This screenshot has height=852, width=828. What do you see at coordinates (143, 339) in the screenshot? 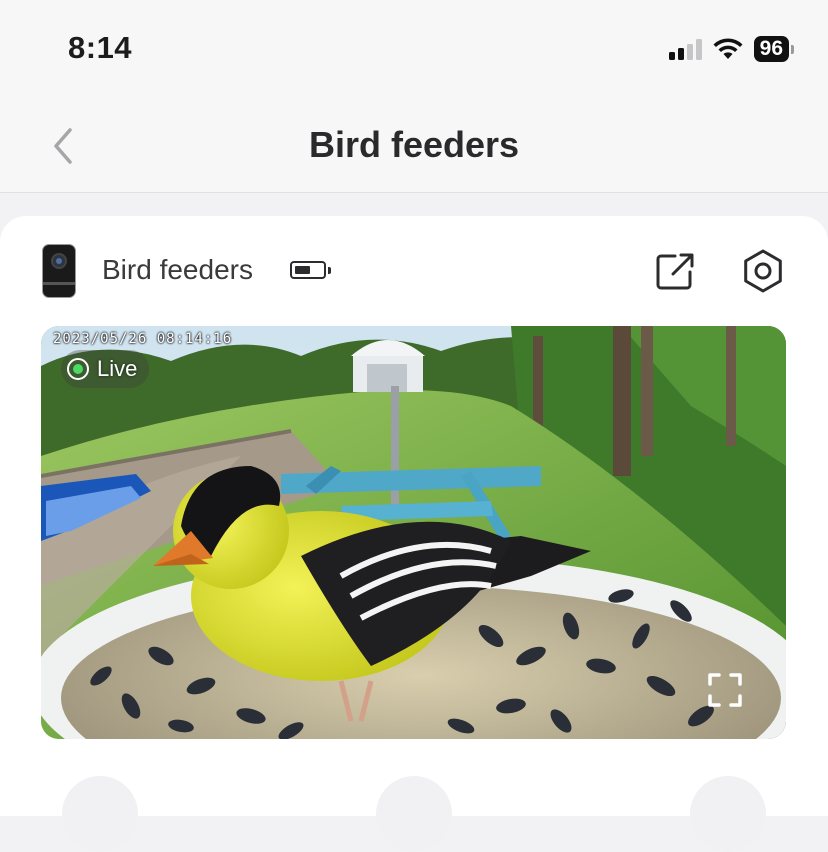
I see `video-timestamp: 2023/05/26 08:14:16` at bounding box center [143, 339].